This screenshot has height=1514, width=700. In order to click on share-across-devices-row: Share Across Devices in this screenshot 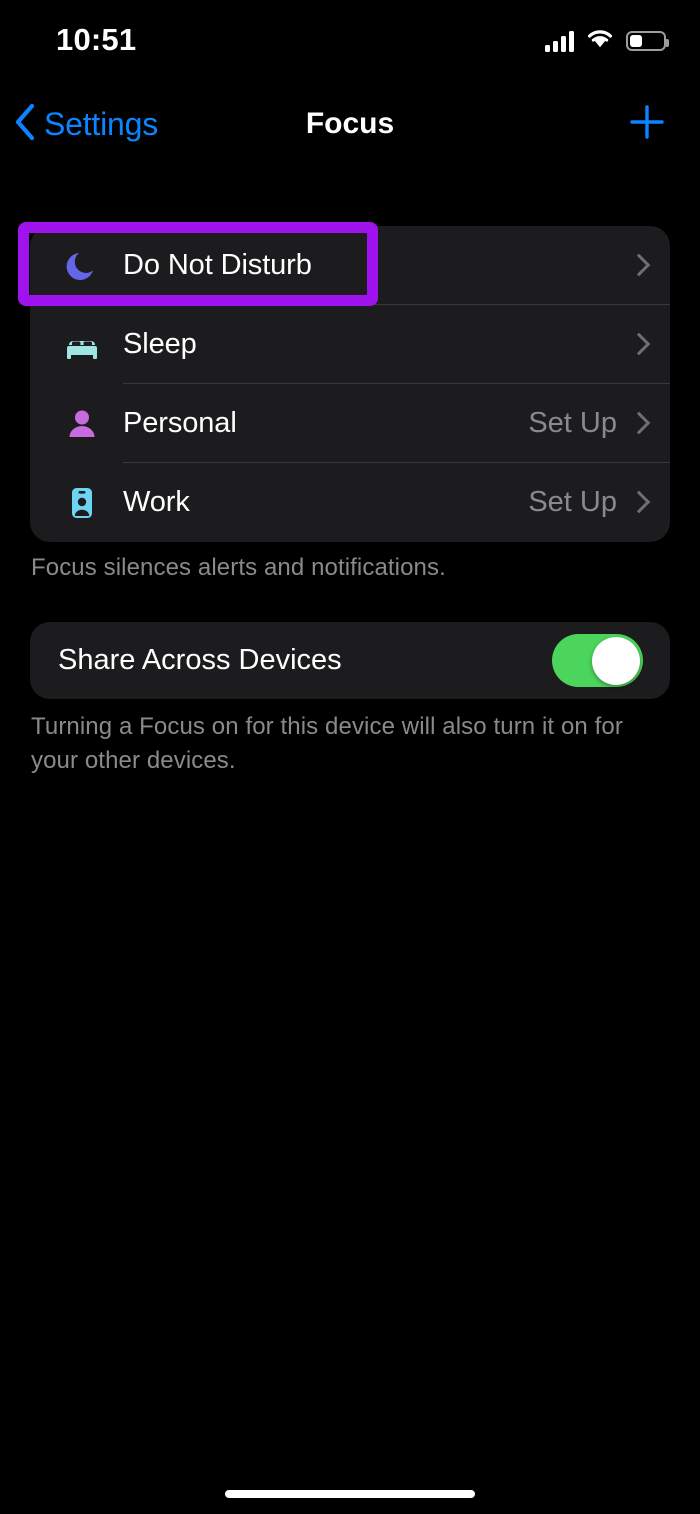, I will do `click(350, 660)`.